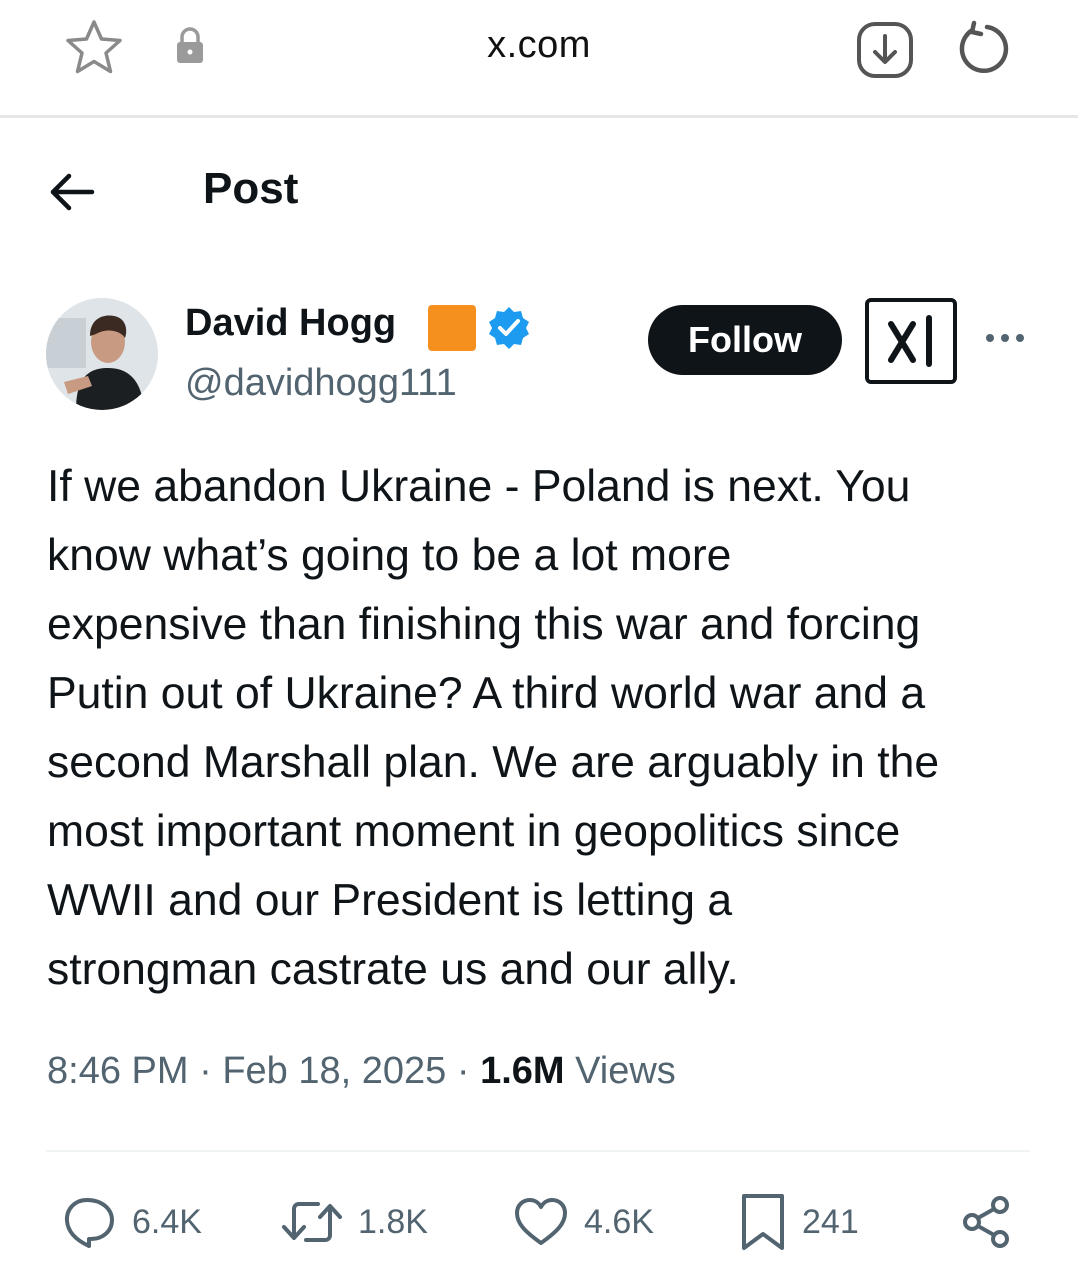 Image resolution: width=1078 pixels, height=1282 pixels. Describe the element at coordinates (541, 1221) in the screenshot. I see `heart-icon` at that location.